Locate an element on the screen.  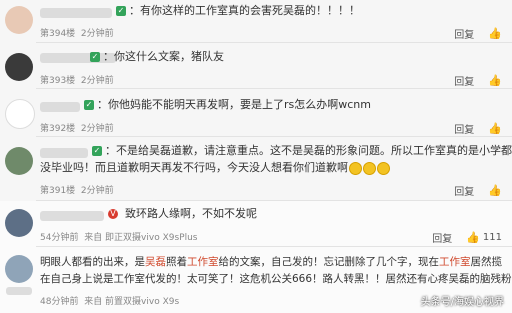
comment-text: V 致环路人缘啊，不如不发呢 is located at coordinates (182, 214).